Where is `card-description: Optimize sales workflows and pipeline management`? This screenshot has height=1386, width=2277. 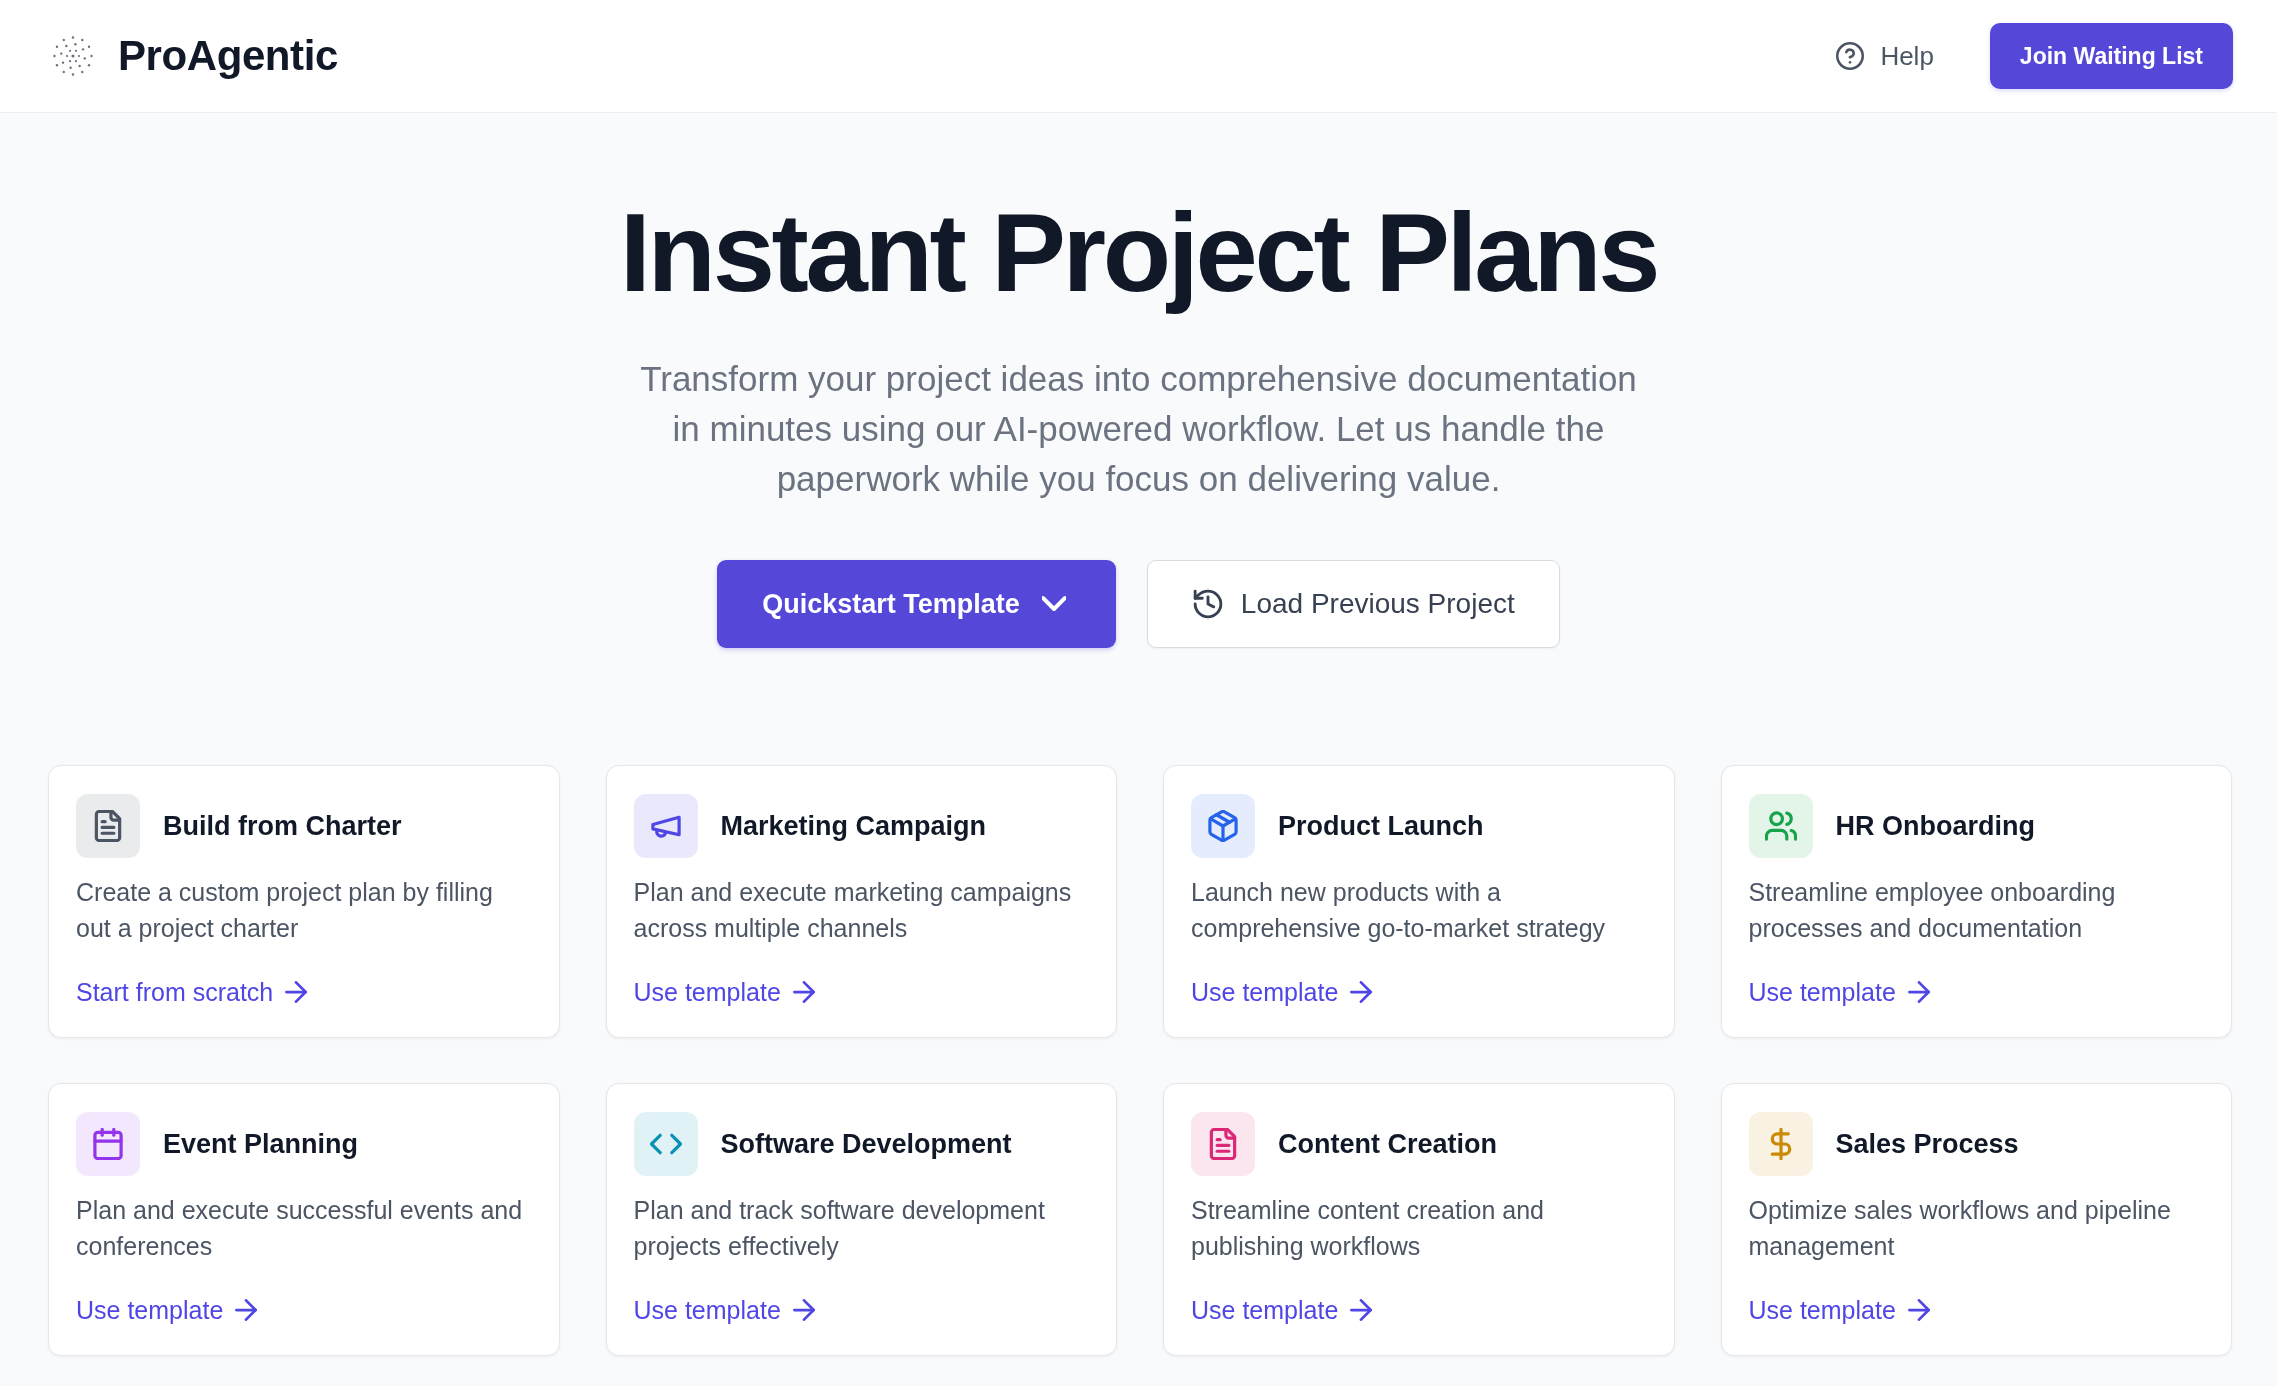
card-description: Optimize sales workflows and pipeline management is located at coordinates (1960, 1228).